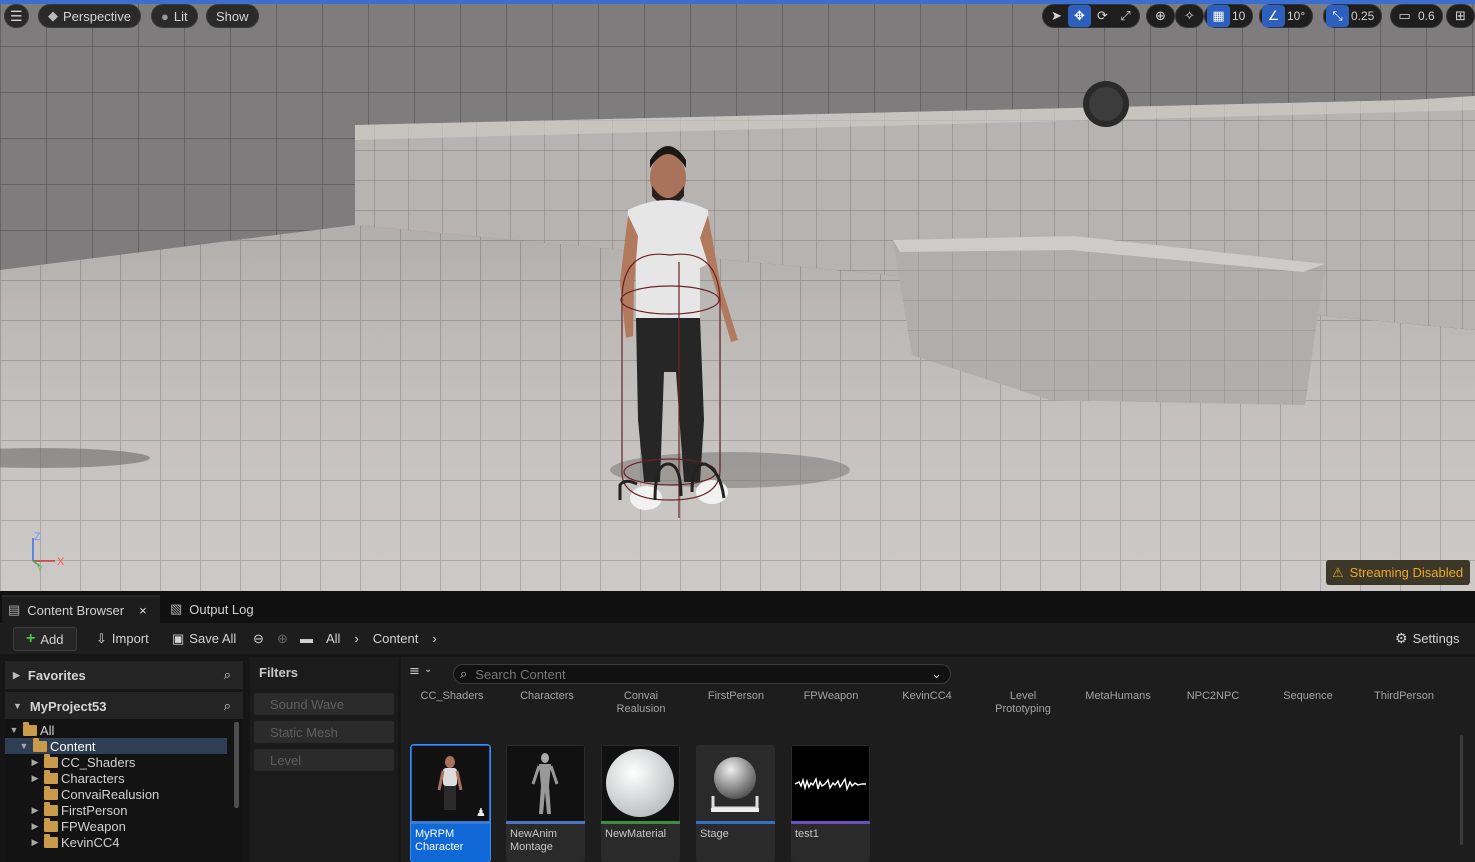 This screenshot has width=1475, height=862. I want to click on folder-browse-button: ▬, so click(306, 639).